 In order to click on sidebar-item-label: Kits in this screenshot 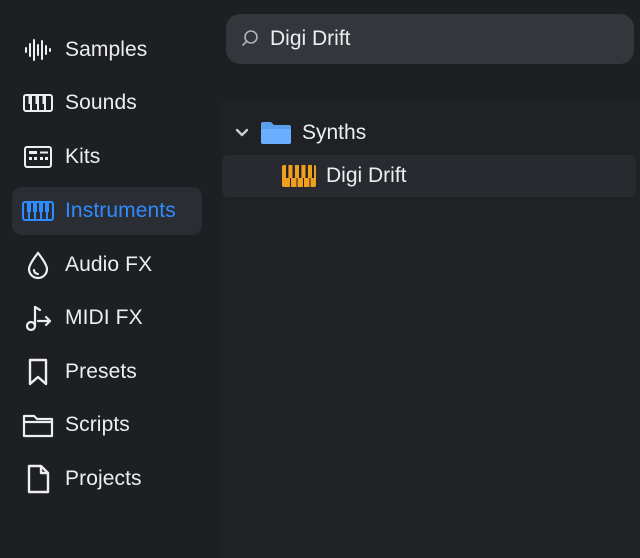, I will do `click(83, 156)`.